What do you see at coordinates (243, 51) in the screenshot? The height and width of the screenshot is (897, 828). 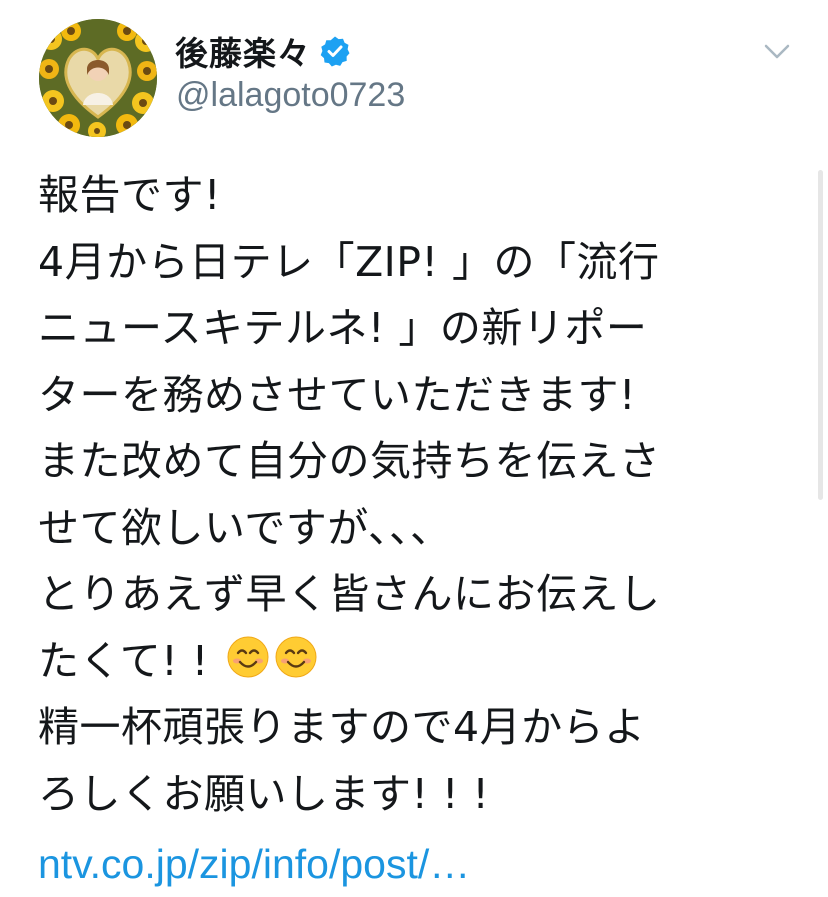 I see `display-name: 後藤楽々` at bounding box center [243, 51].